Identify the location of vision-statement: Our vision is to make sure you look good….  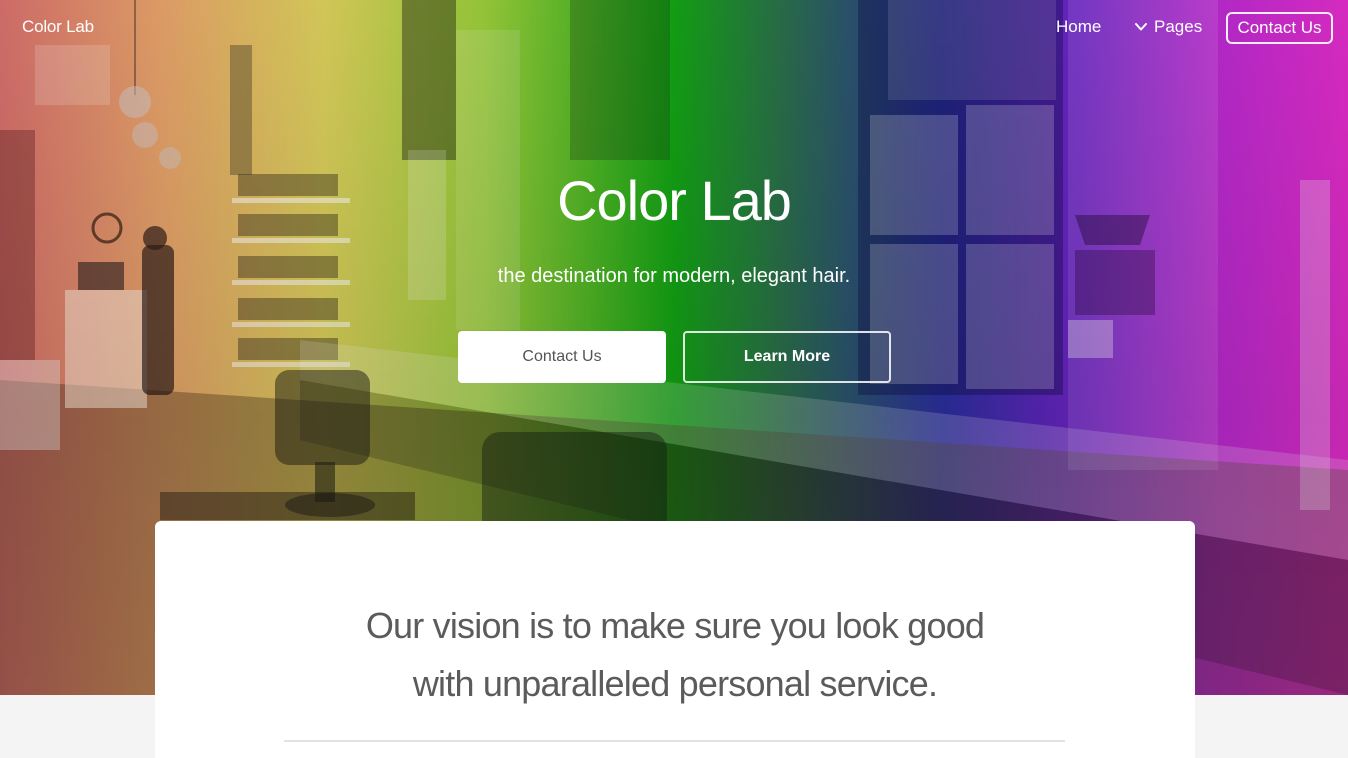
(675, 655).